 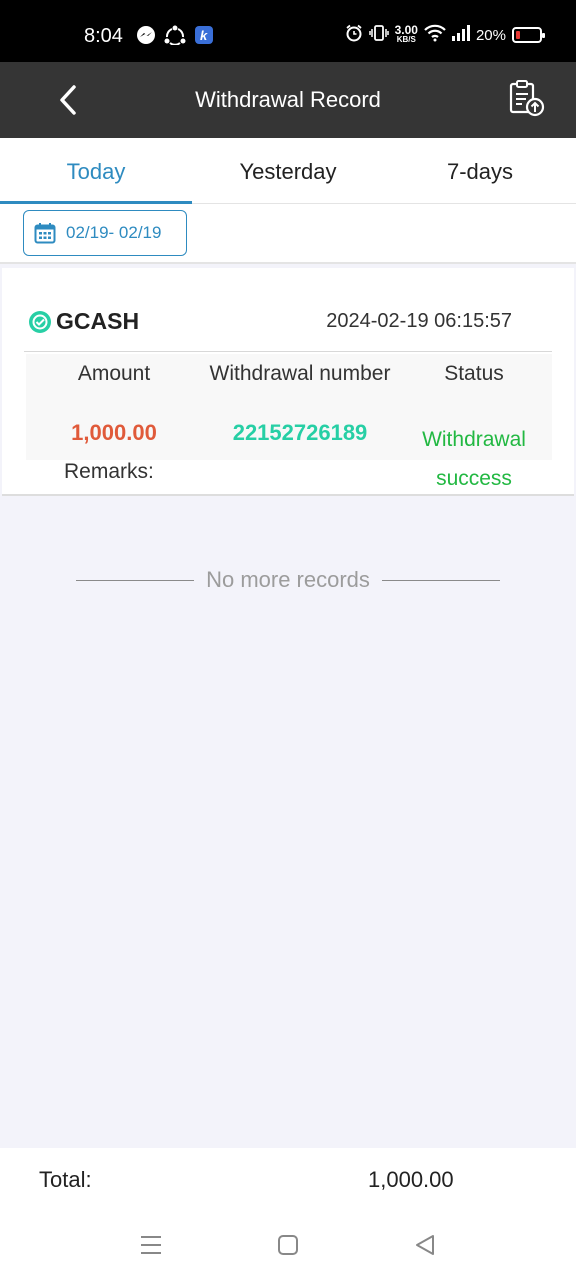 I want to click on alarm-icon, so click(x=354, y=35).